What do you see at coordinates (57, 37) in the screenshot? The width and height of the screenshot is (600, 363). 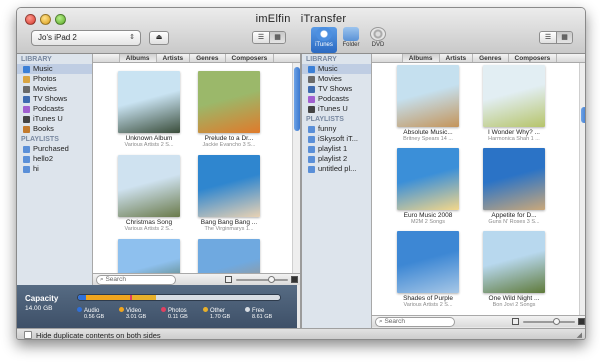 I see `device-name: Jo's iPad 2` at bounding box center [57, 37].